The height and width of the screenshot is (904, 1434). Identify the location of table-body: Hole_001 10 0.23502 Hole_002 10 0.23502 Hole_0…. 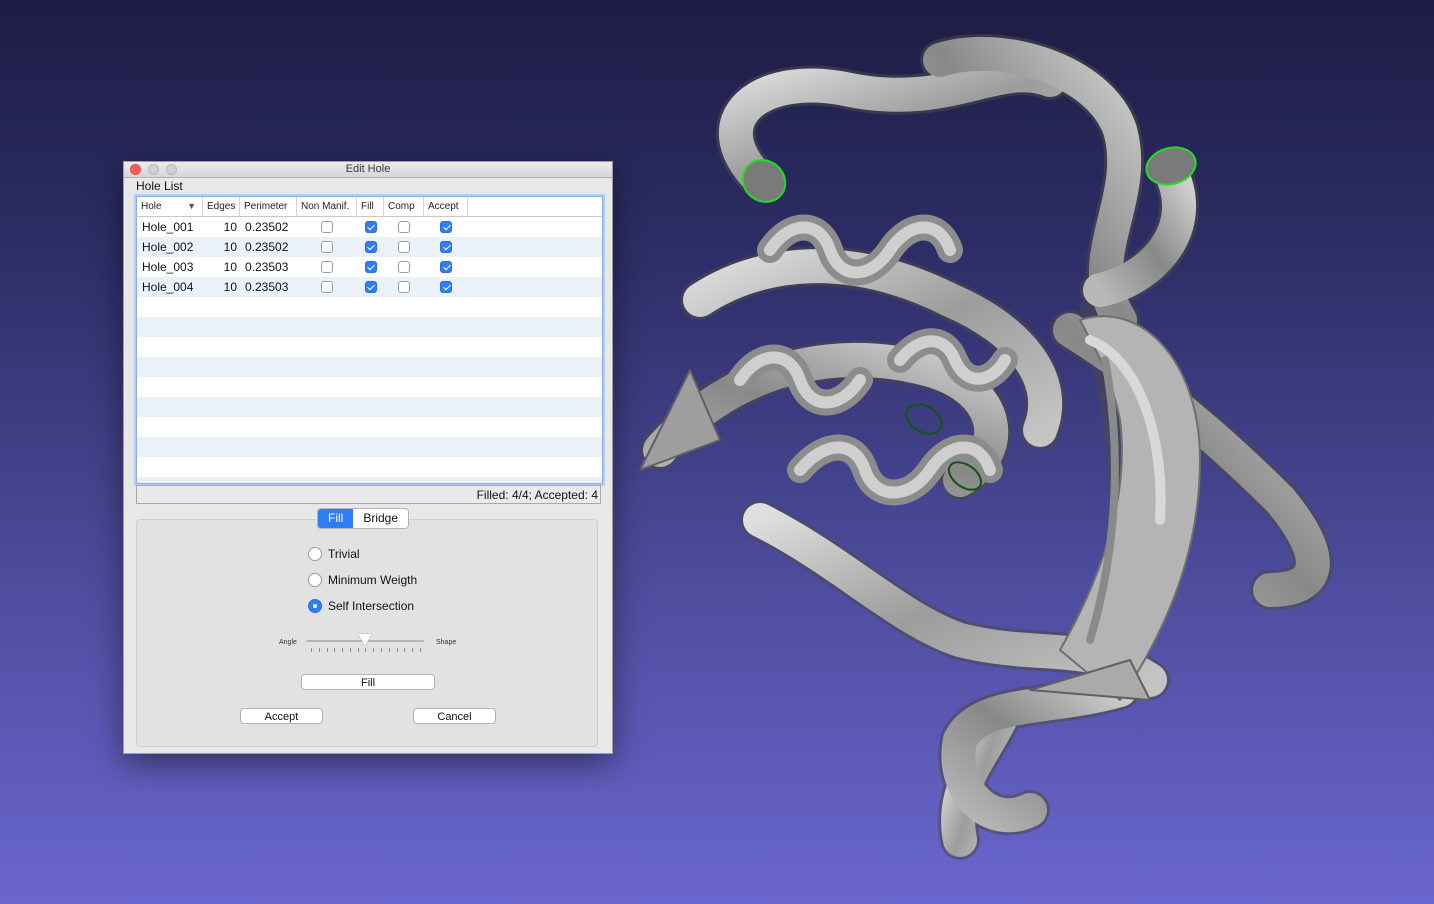
(369, 350).